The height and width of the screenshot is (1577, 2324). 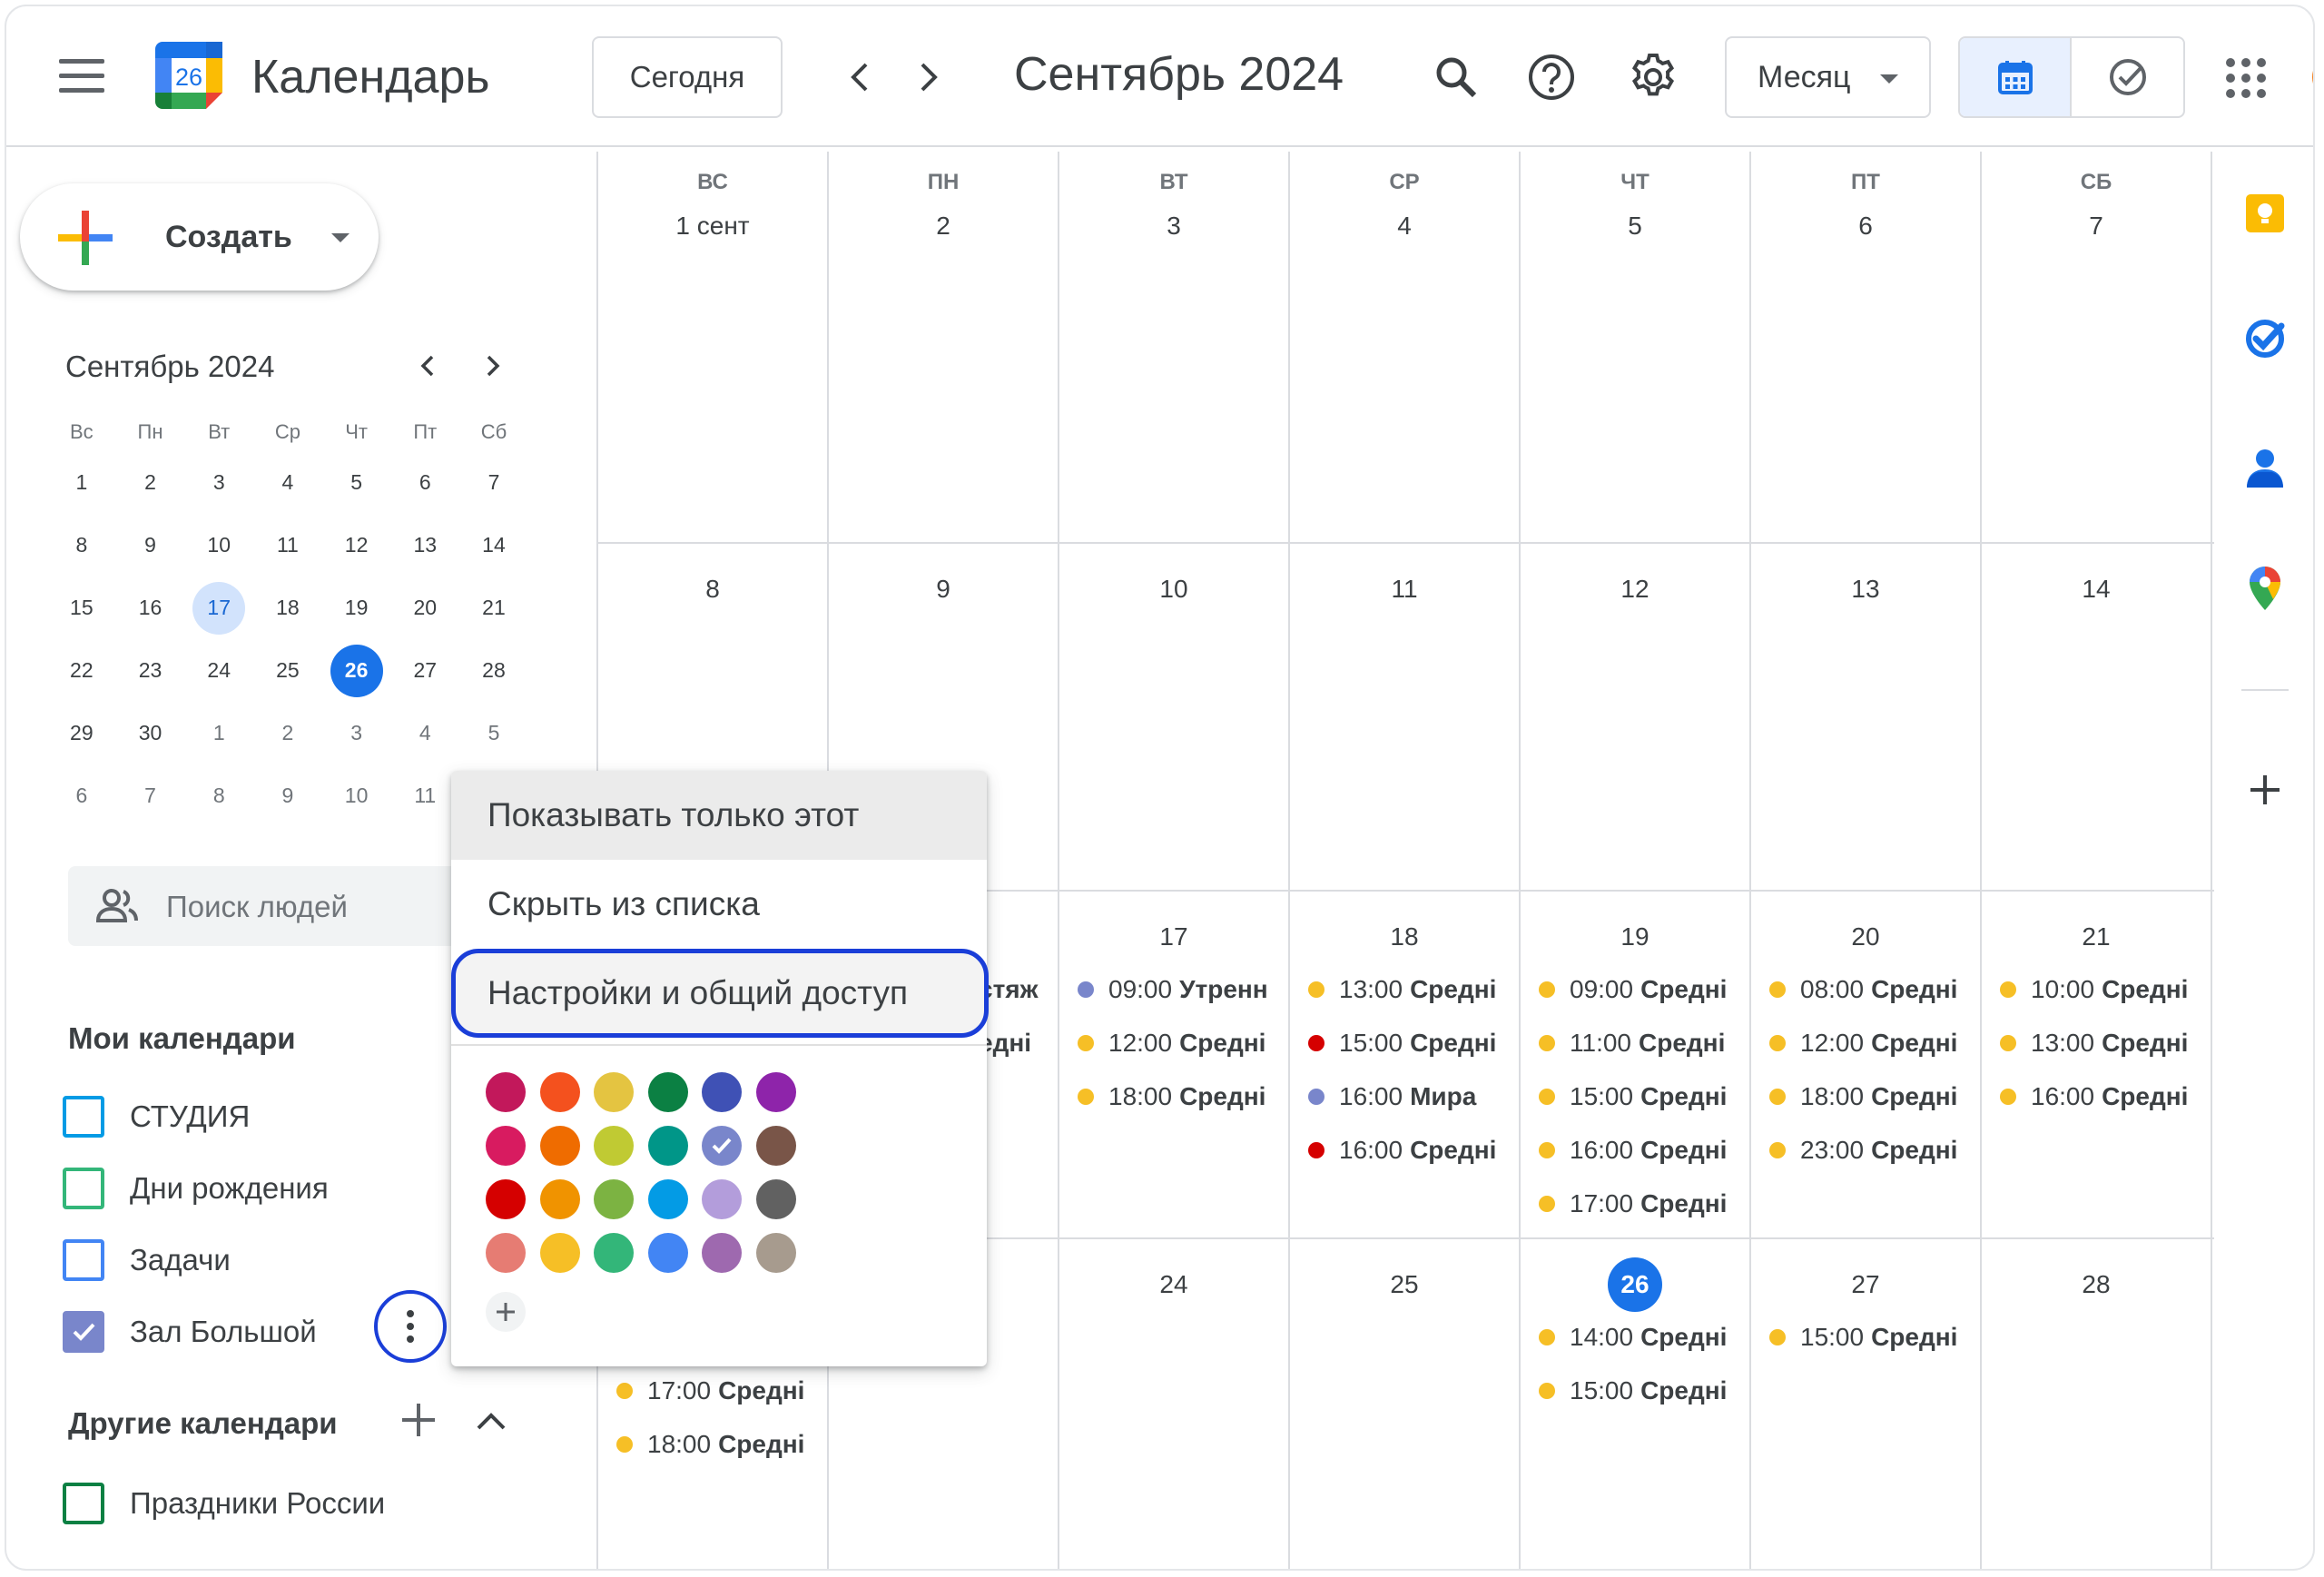 I want to click on mini-day: 1, so click(x=218, y=733).